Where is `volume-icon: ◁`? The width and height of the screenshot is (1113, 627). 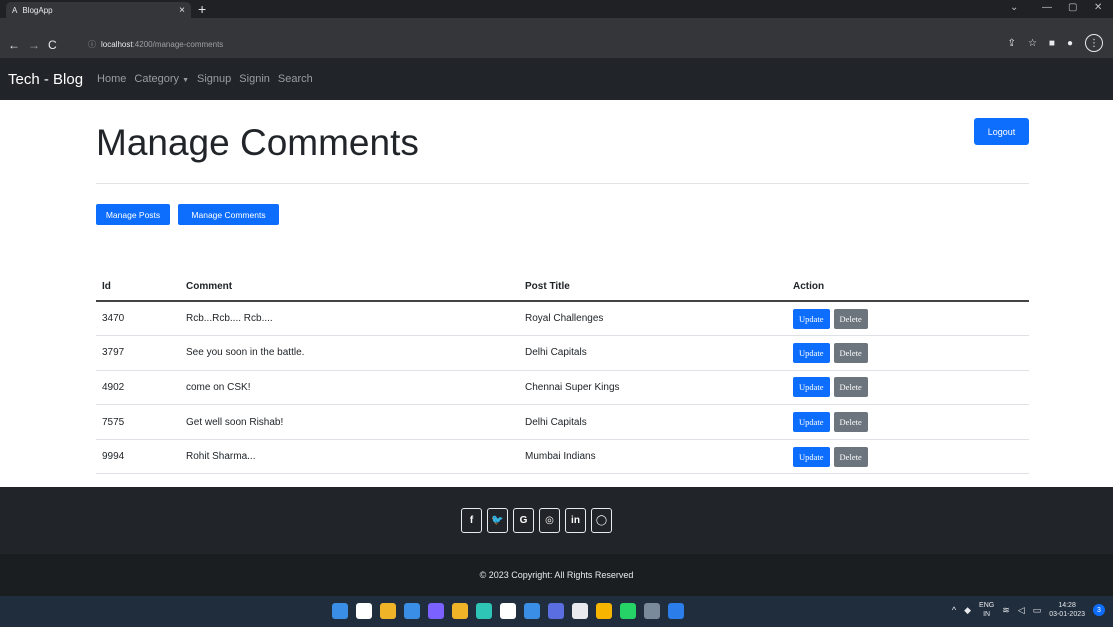 volume-icon: ◁ is located at coordinates (1021, 610).